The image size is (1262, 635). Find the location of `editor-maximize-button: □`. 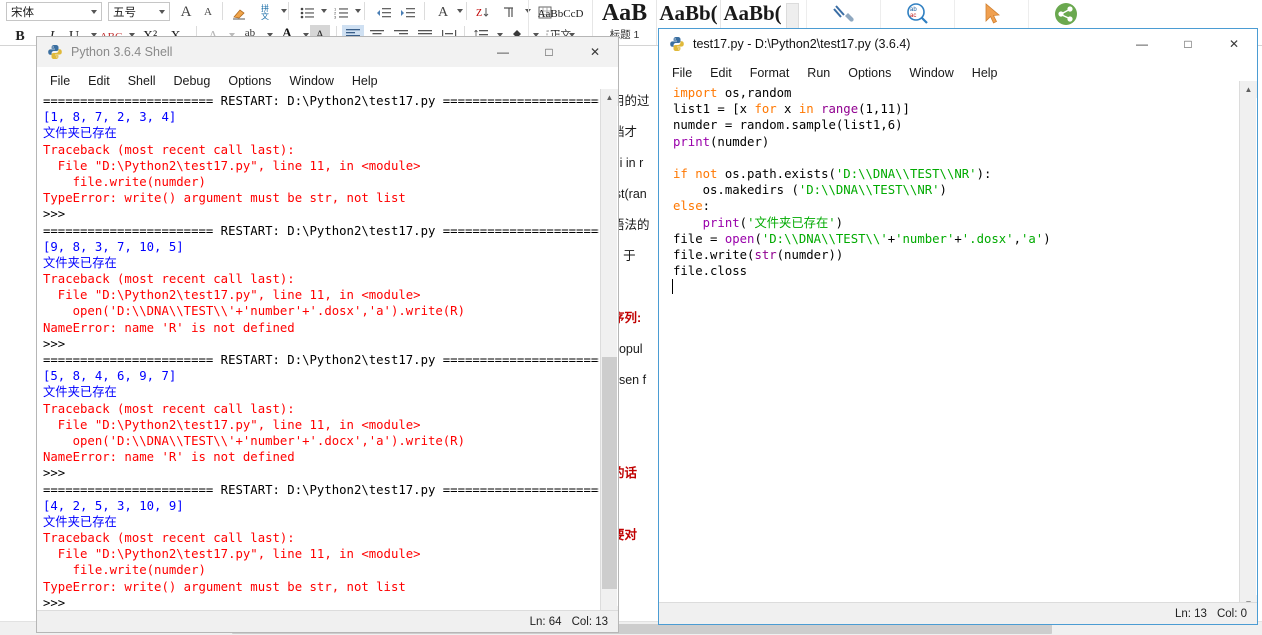

editor-maximize-button: □ is located at coordinates (1188, 44).